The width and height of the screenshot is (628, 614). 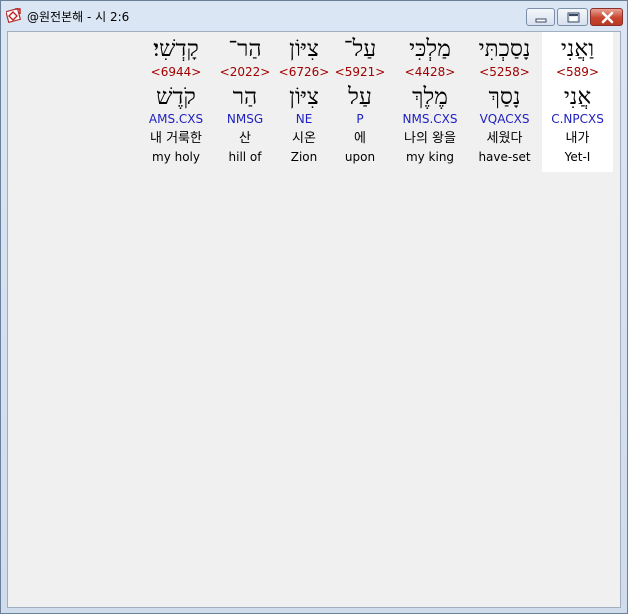 What do you see at coordinates (430, 97) in the screenshot?
I see `hebrew-root: מֶלֶךְ` at bounding box center [430, 97].